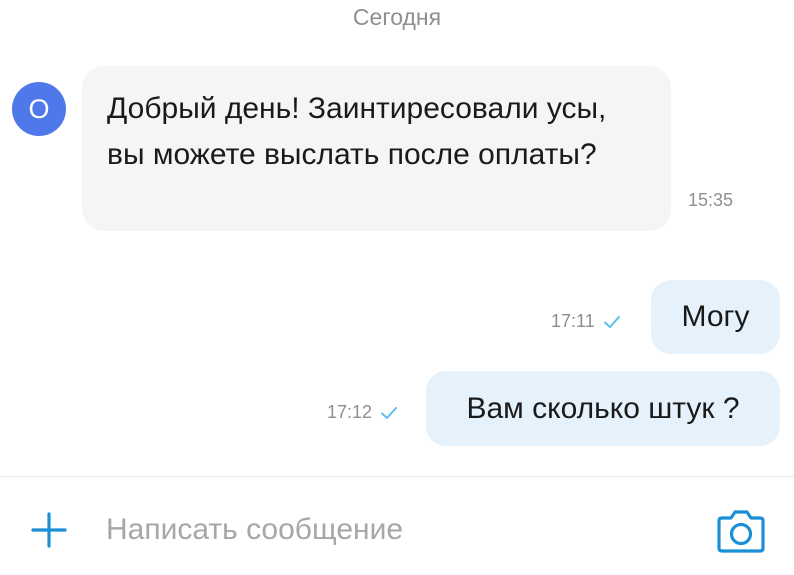  What do you see at coordinates (397, 17) in the screenshot?
I see `date-separator: Сегодня` at bounding box center [397, 17].